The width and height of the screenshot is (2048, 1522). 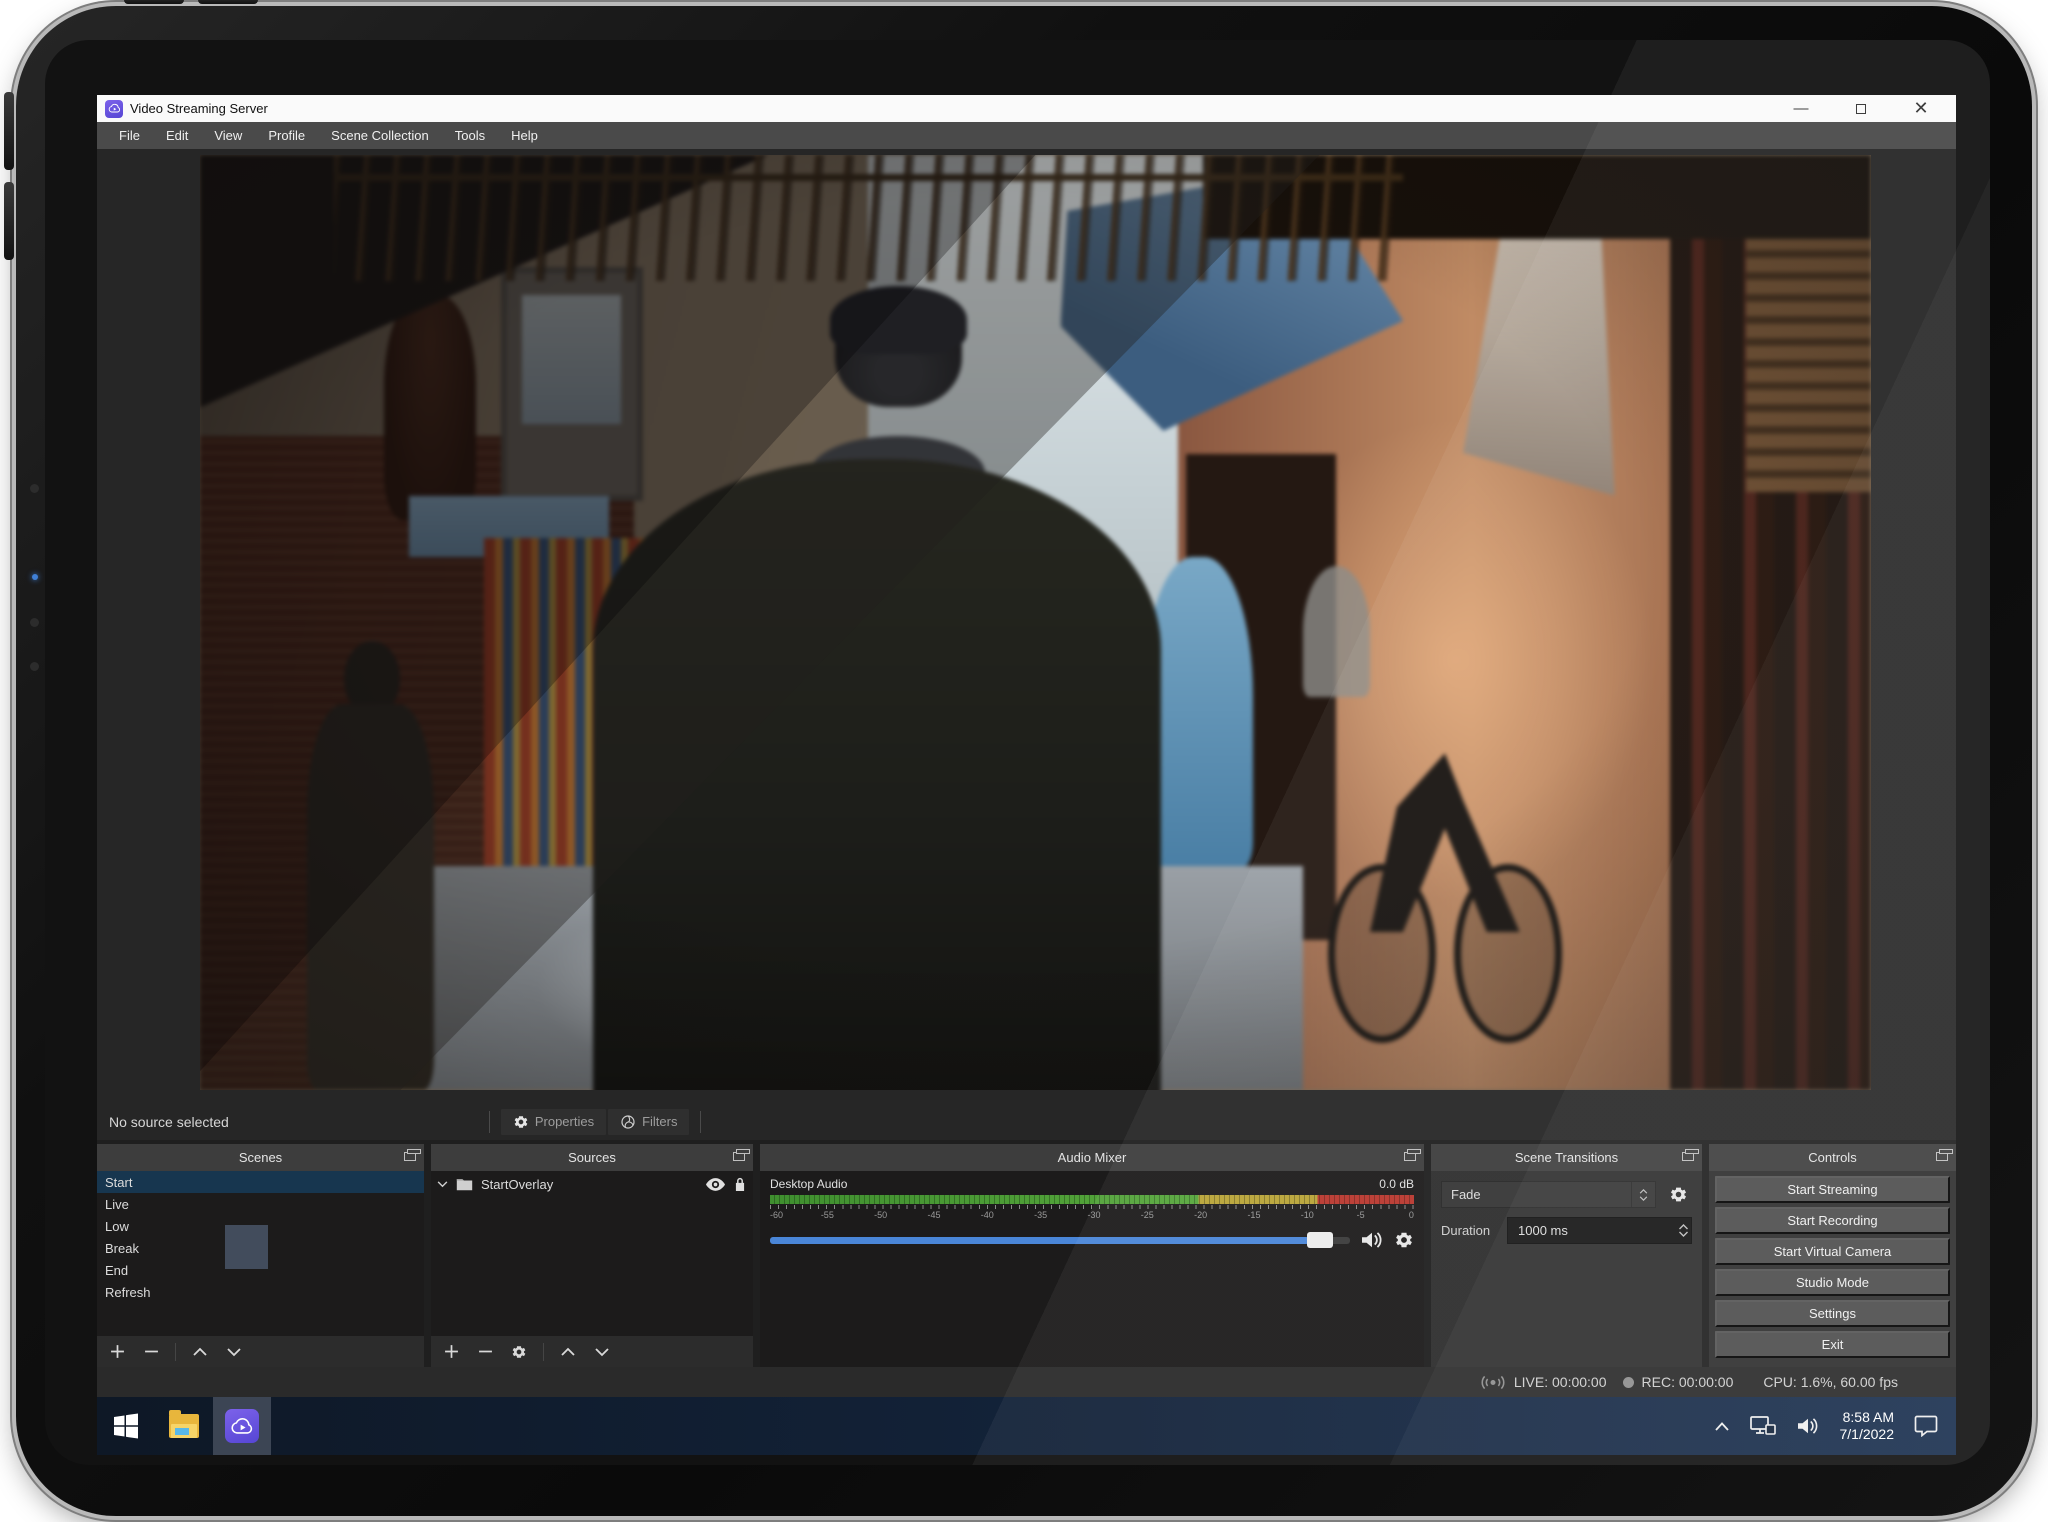 What do you see at coordinates (1026, 108) in the screenshot?
I see `titlebar: Video Streaming Server — ✕` at bounding box center [1026, 108].